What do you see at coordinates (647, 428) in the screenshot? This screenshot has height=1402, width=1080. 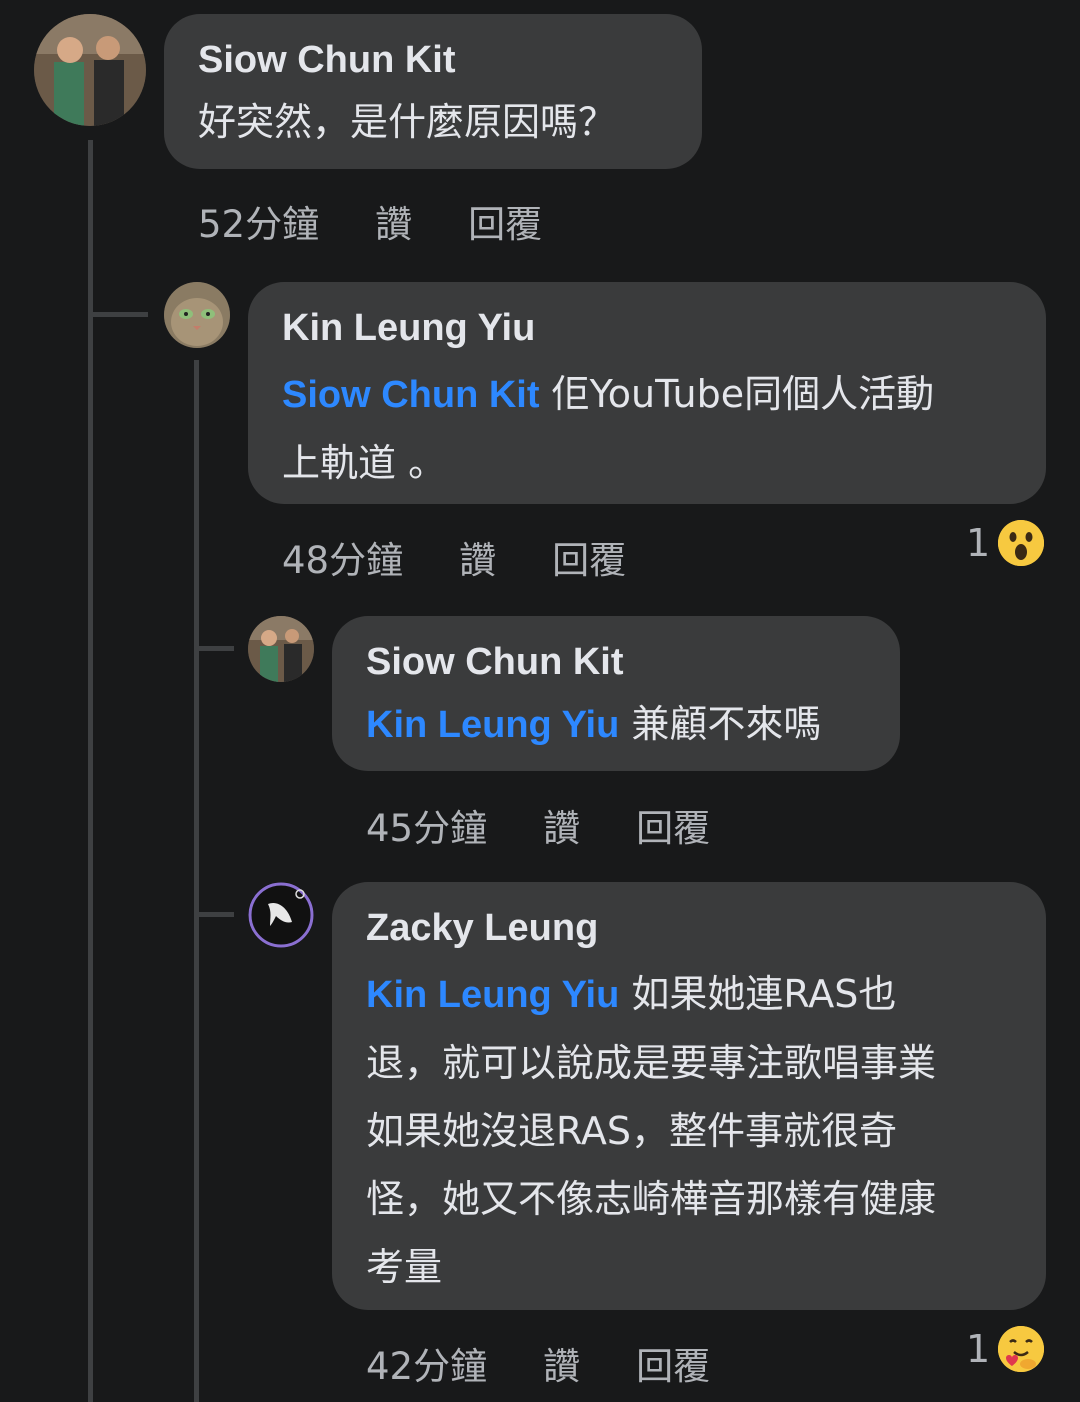 I see `comment-text: Siow Chun Kit 佢YouTube同個人活動 上軌道 。` at bounding box center [647, 428].